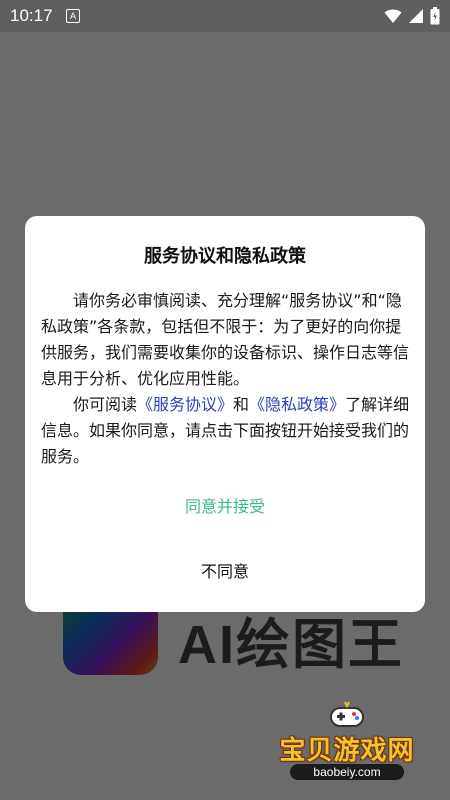  What do you see at coordinates (73, 16) in the screenshot?
I see `notification-icon: A` at bounding box center [73, 16].